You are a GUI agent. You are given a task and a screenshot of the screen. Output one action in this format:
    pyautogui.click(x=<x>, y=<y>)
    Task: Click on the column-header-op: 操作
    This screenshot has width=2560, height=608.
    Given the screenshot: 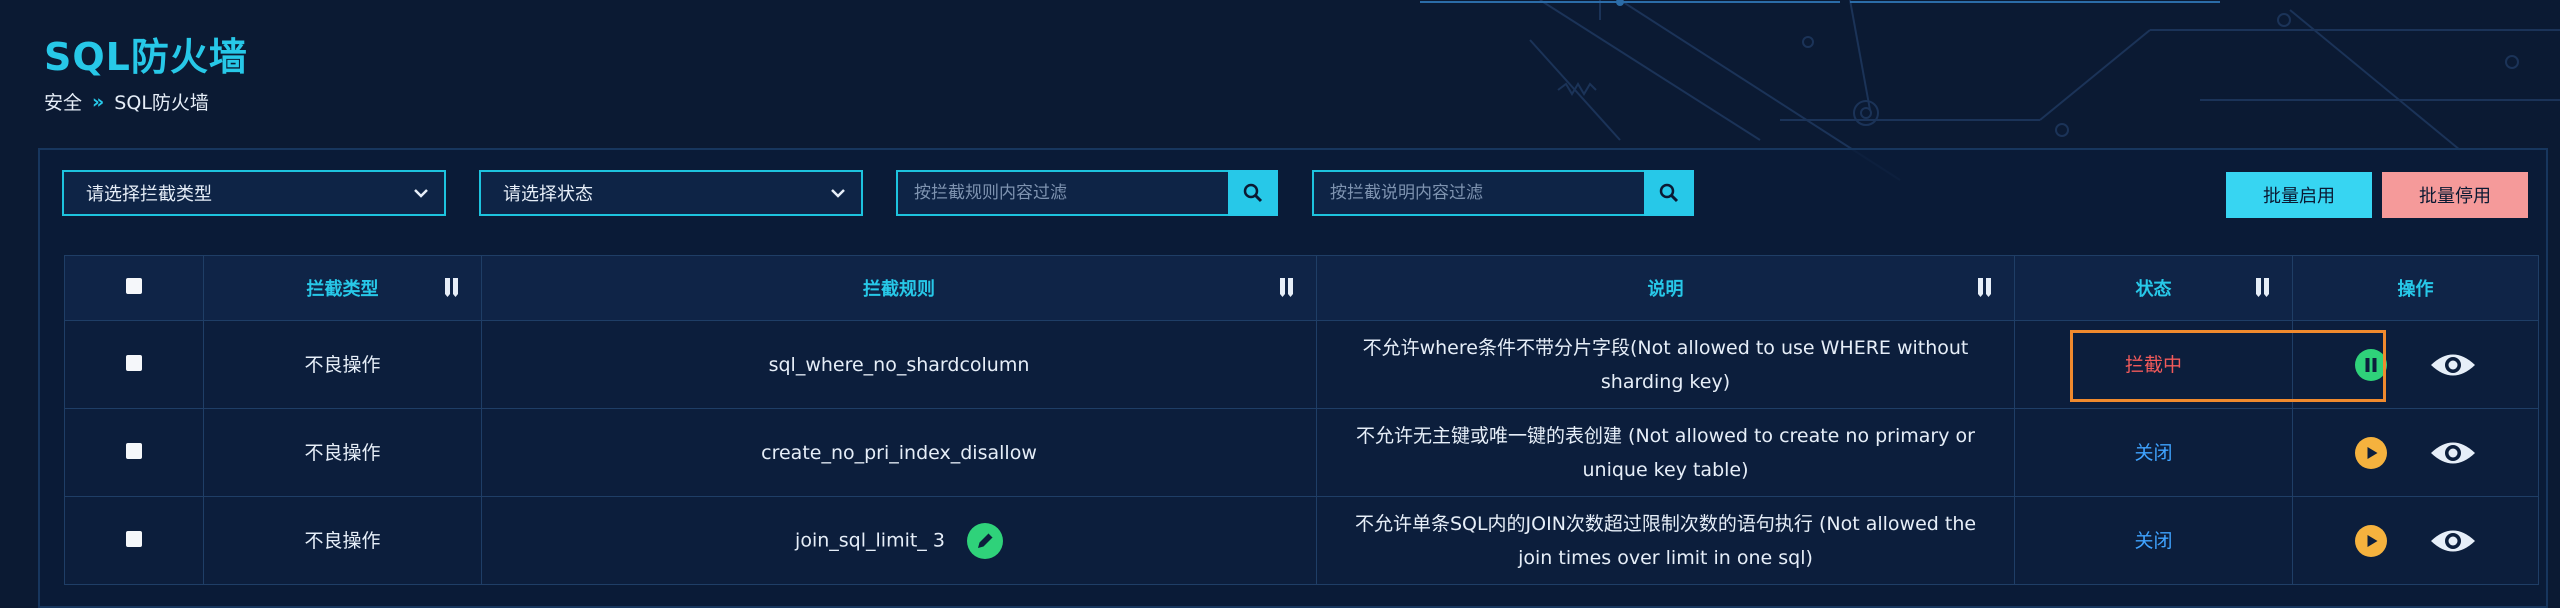 What is the action you would take?
    pyautogui.click(x=2415, y=288)
    